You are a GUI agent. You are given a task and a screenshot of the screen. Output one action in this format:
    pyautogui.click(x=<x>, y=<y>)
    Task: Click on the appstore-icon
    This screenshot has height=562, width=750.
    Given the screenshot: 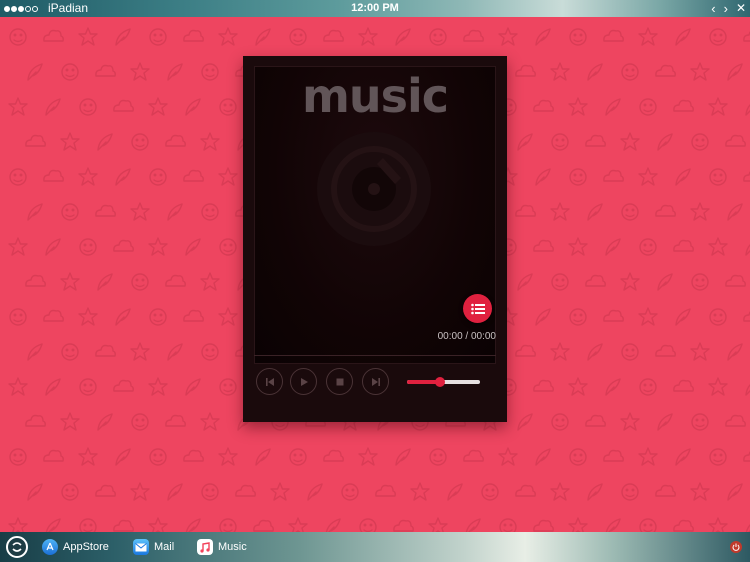 What is the action you would take?
    pyautogui.click(x=50, y=547)
    